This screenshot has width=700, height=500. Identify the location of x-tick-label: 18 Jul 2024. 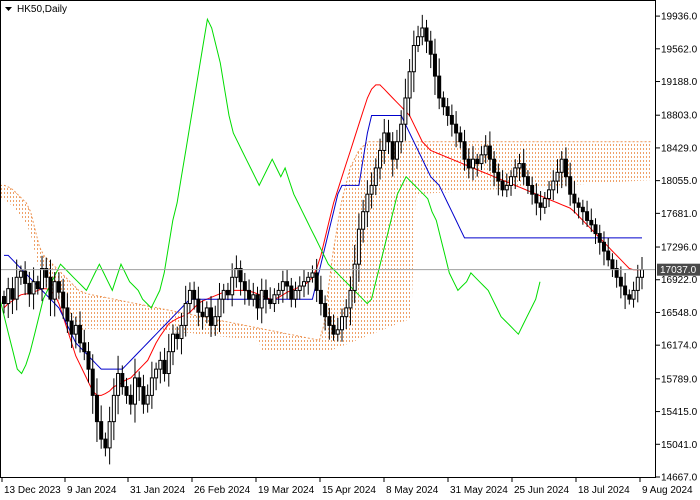
(604, 490).